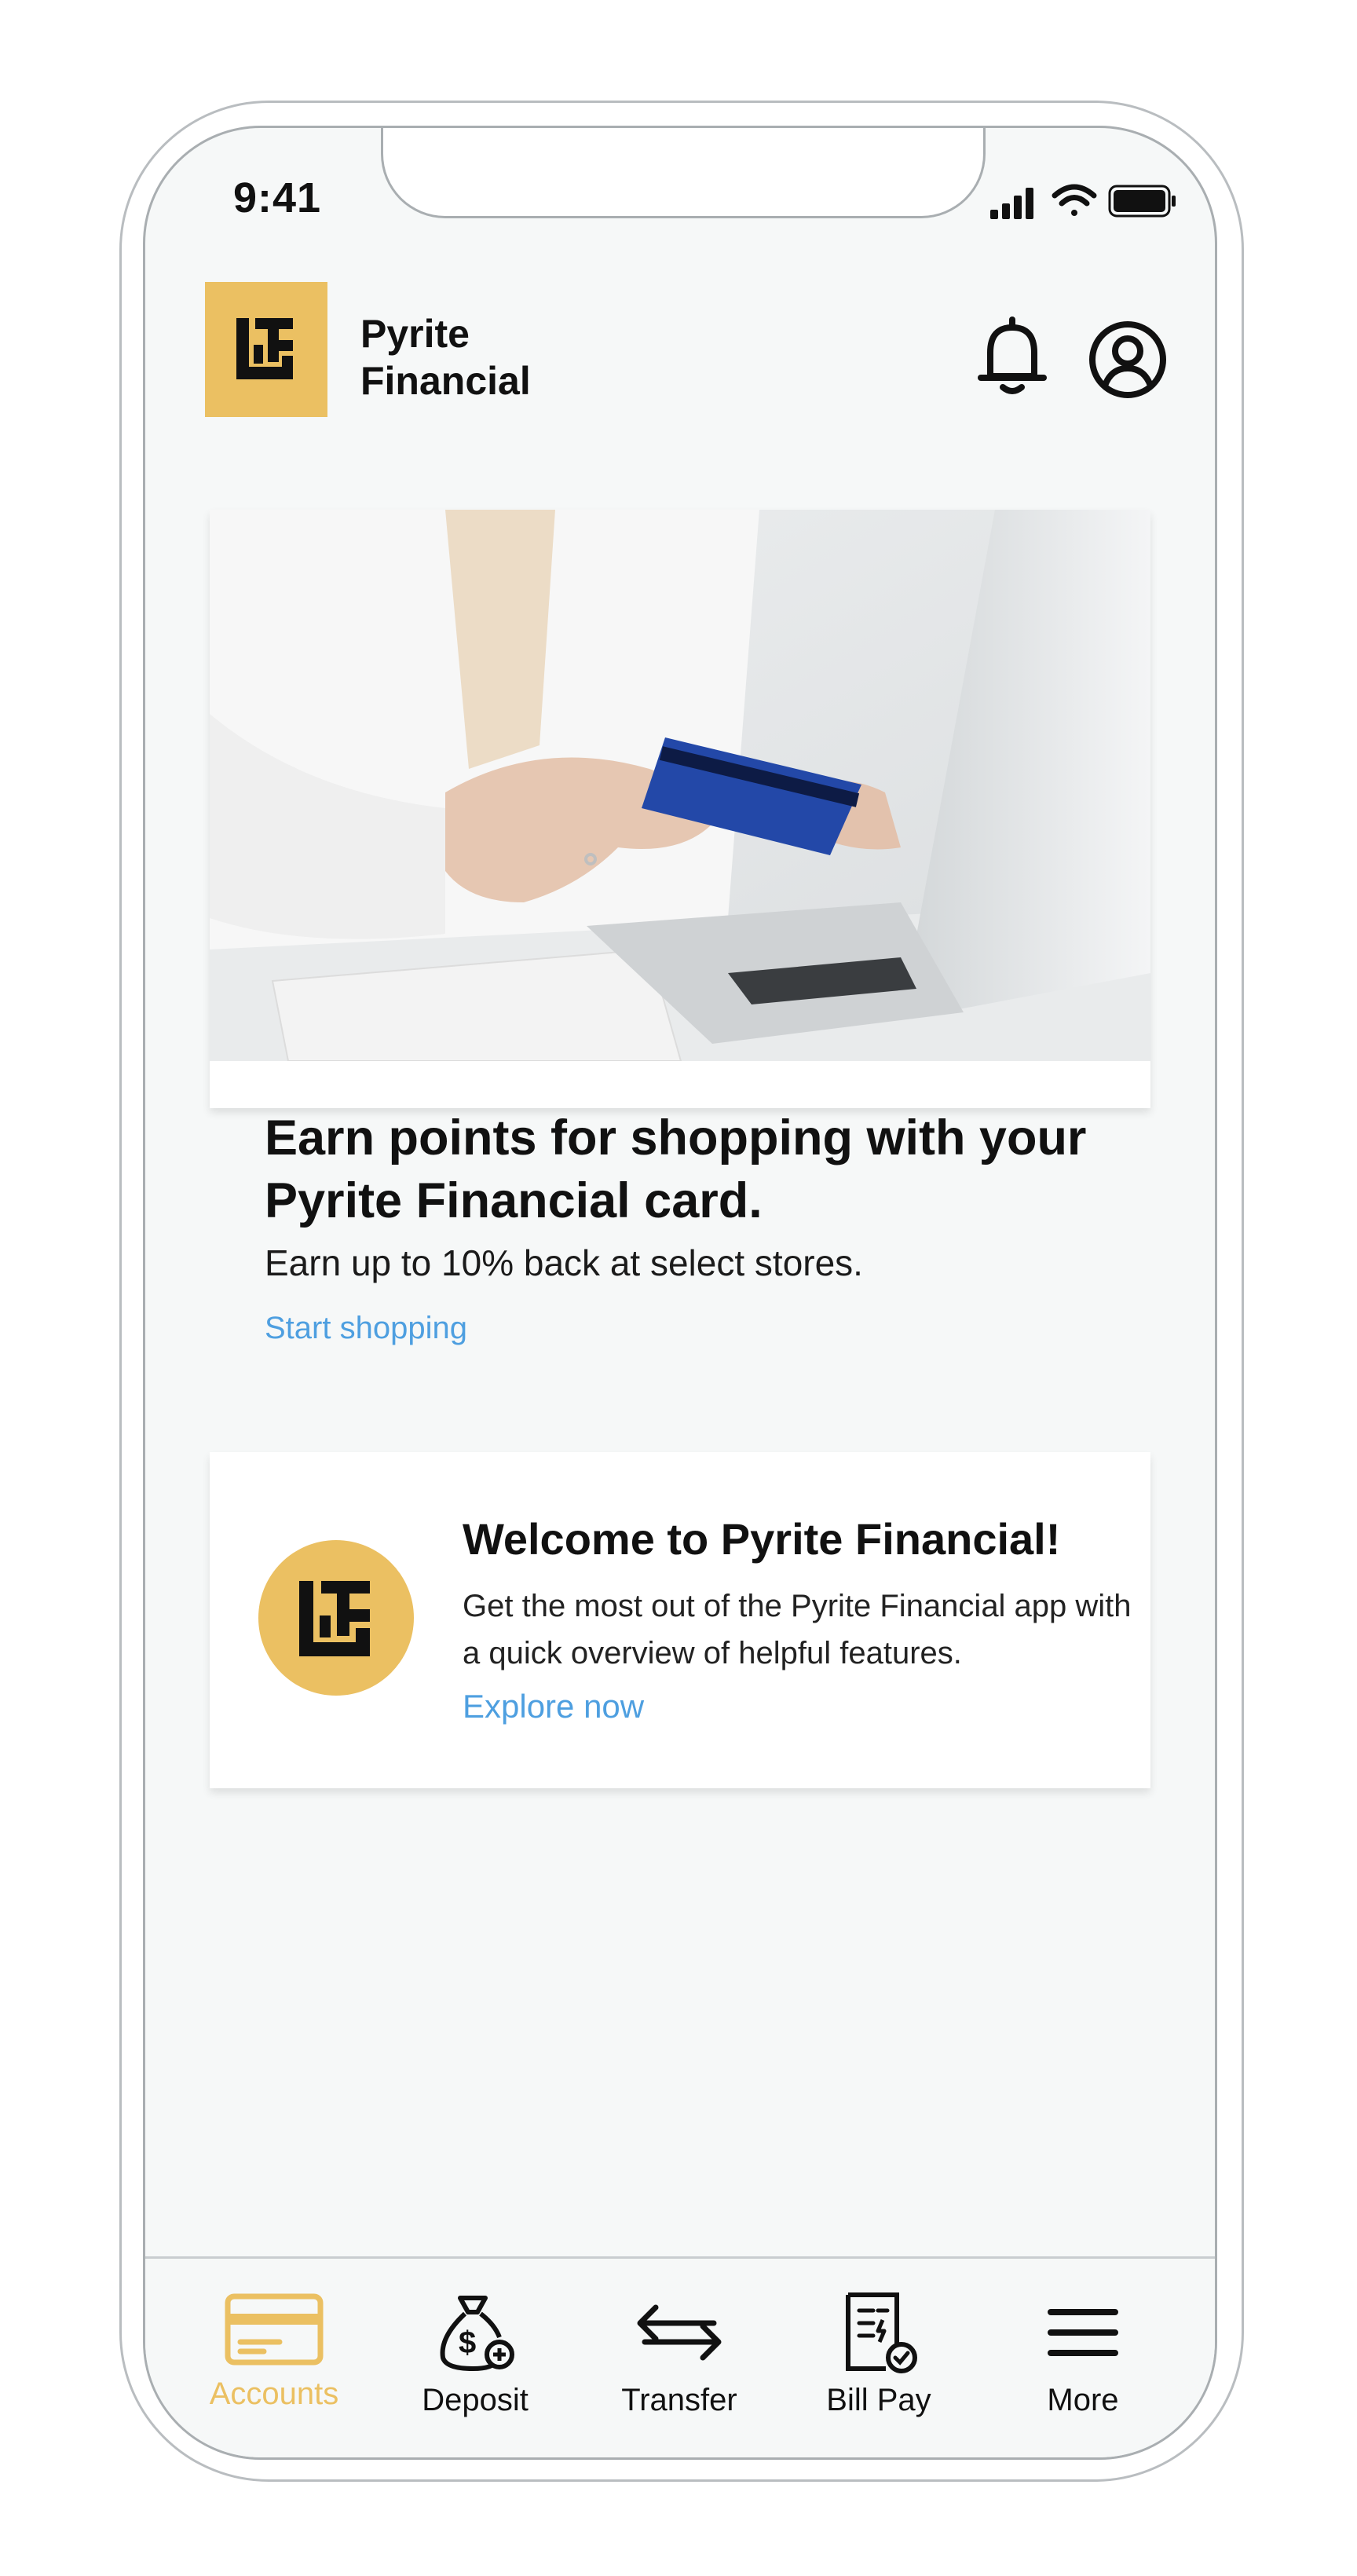 Image resolution: width=1357 pixels, height=2576 pixels. I want to click on welcome-logo, so click(336, 1618).